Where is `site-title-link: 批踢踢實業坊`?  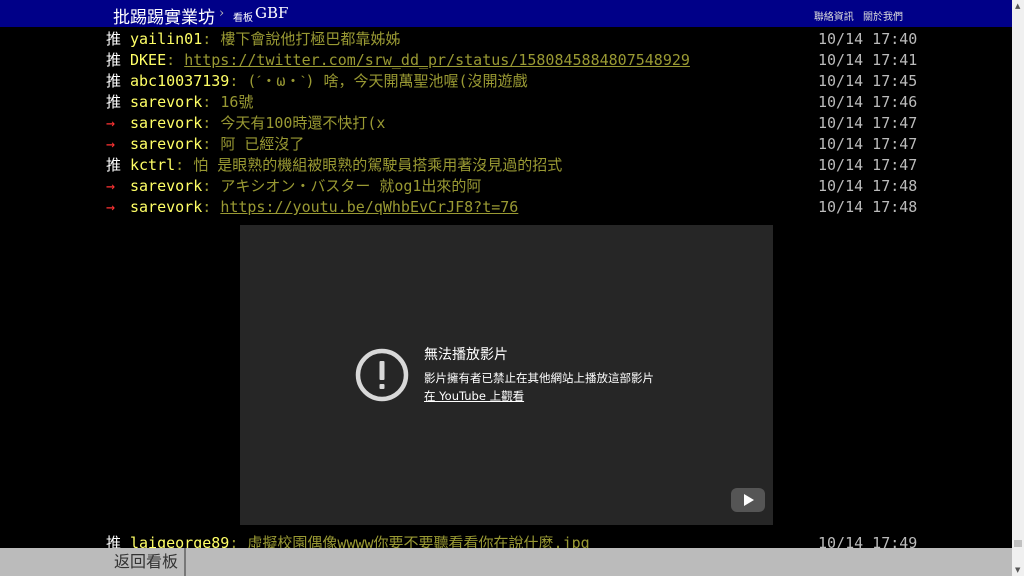
site-title-link: 批踢踢實業坊 is located at coordinates (164, 15).